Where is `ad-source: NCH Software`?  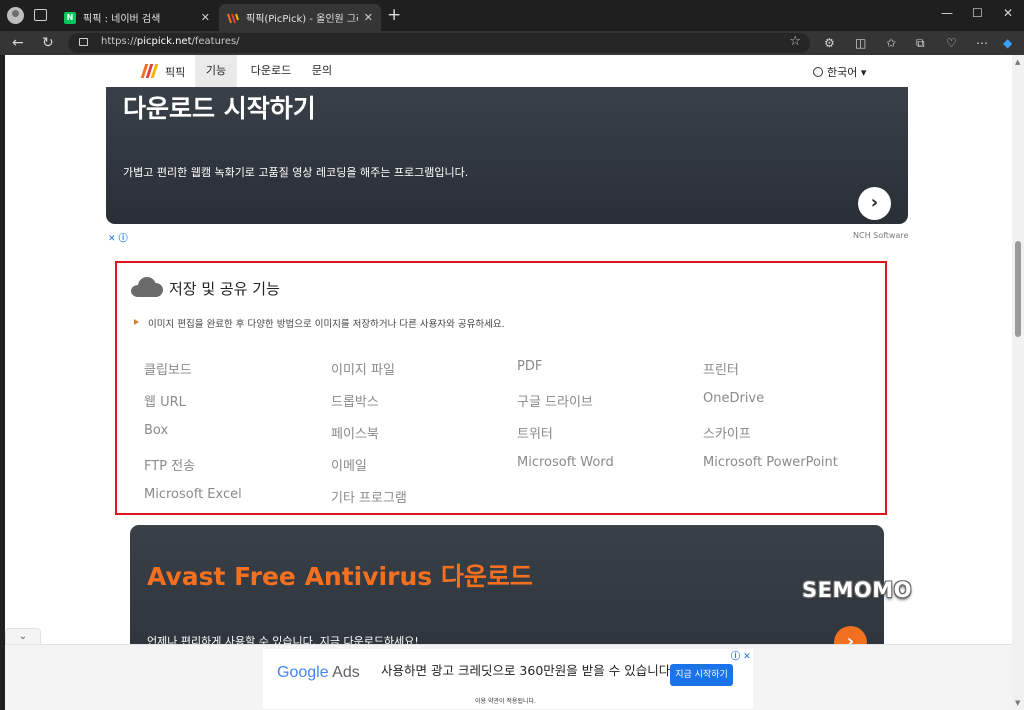 ad-source: NCH Software is located at coordinates (880, 235).